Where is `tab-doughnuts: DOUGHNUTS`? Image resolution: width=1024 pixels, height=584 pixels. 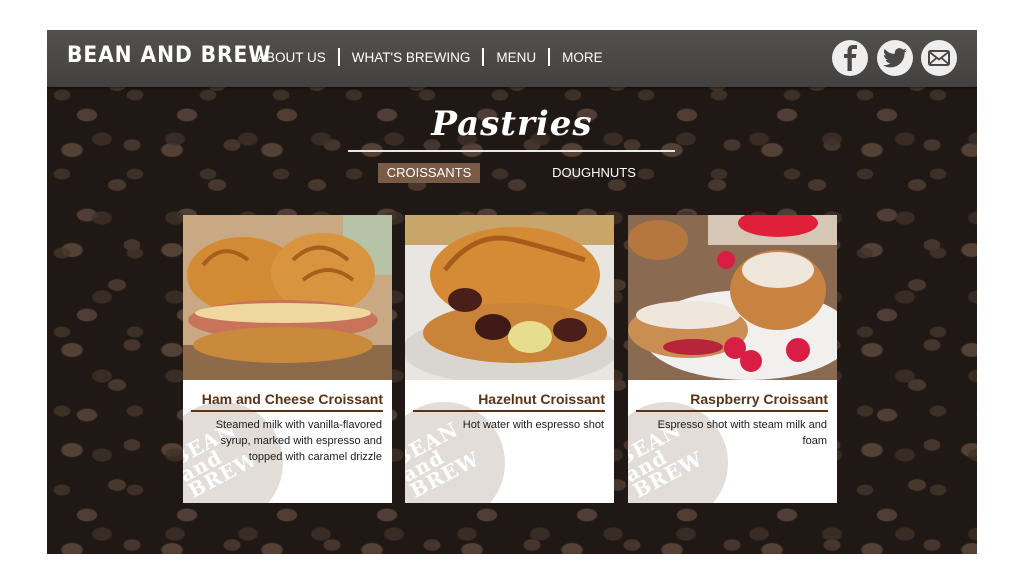 tab-doughnuts: DOUGHNUTS is located at coordinates (594, 173).